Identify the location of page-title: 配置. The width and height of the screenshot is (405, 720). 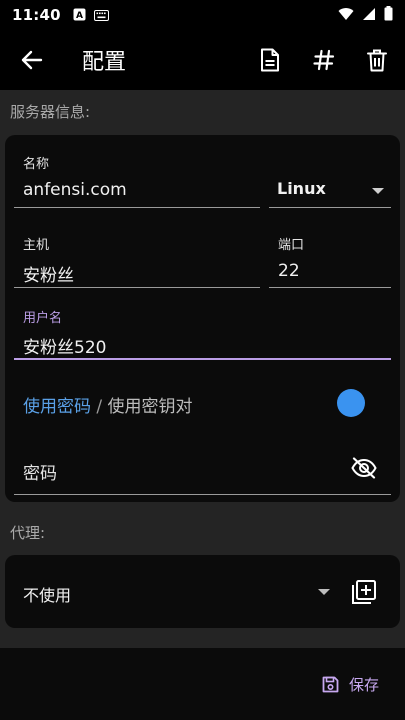
(104, 62).